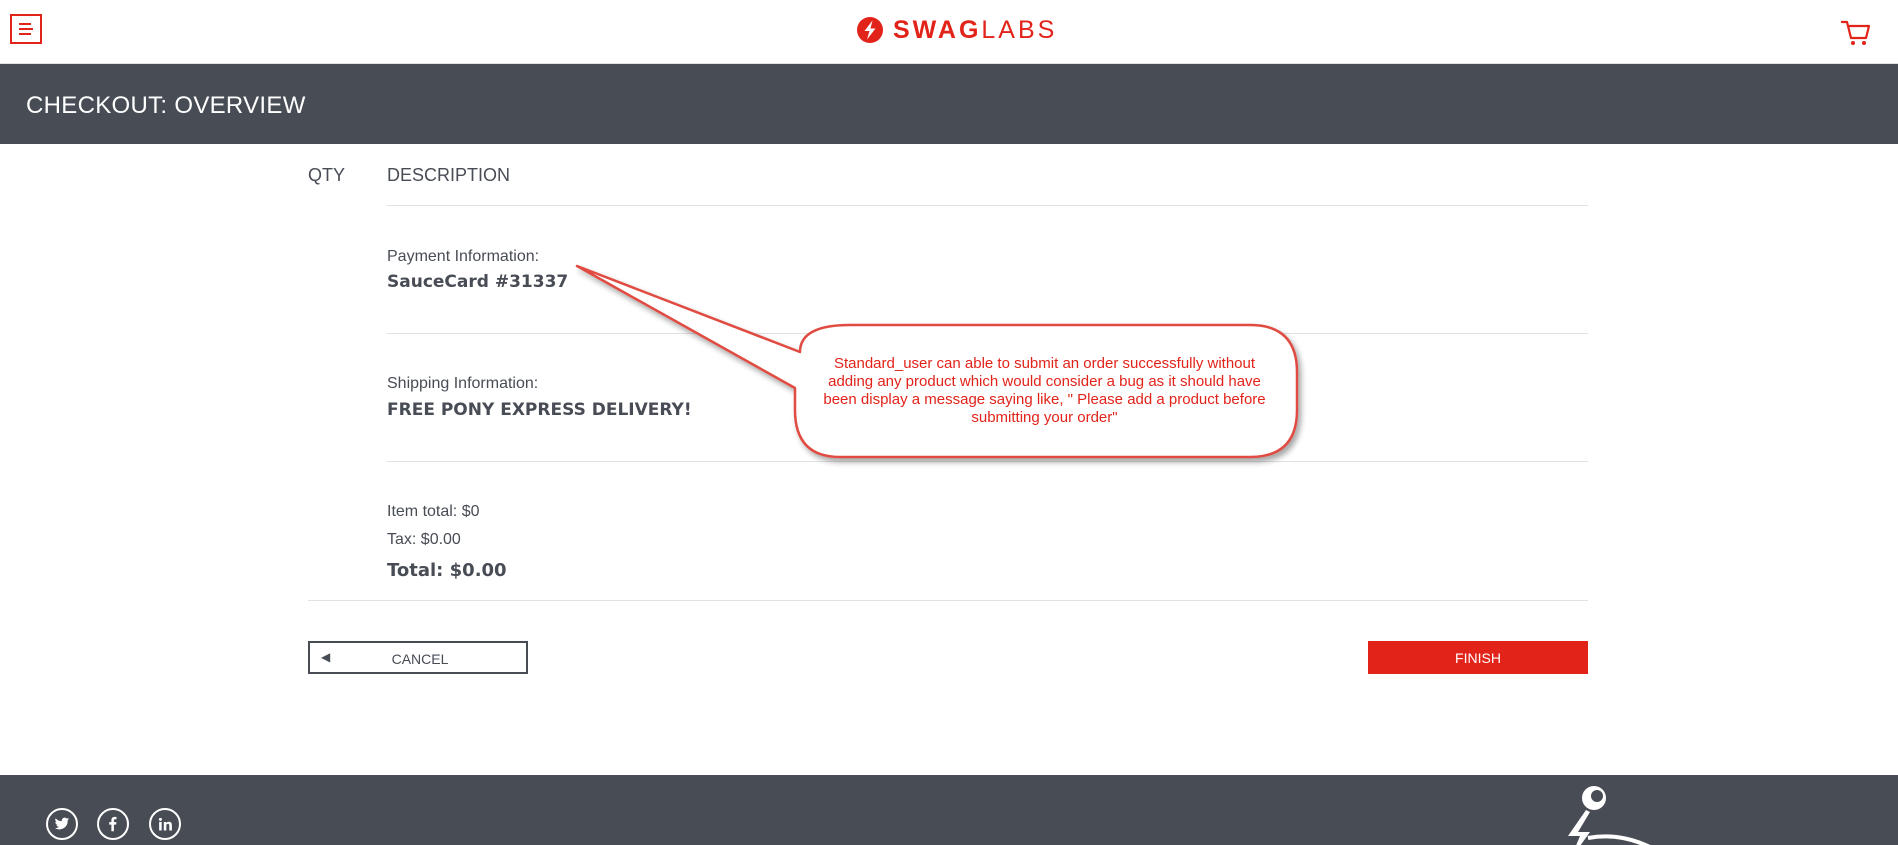 Image resolution: width=1898 pixels, height=845 pixels. I want to click on linkedin-icon, so click(165, 823).